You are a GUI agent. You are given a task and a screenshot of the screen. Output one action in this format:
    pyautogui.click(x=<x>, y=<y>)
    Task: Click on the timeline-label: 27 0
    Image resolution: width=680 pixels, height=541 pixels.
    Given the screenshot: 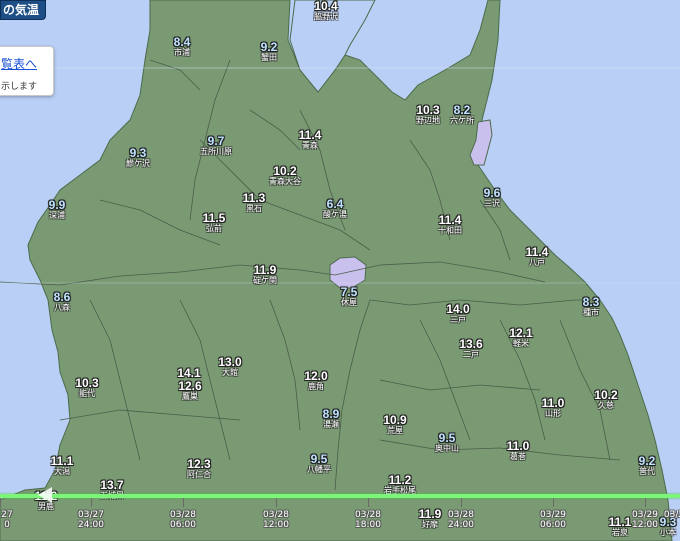 What is the action you would take?
    pyautogui.click(x=6, y=520)
    